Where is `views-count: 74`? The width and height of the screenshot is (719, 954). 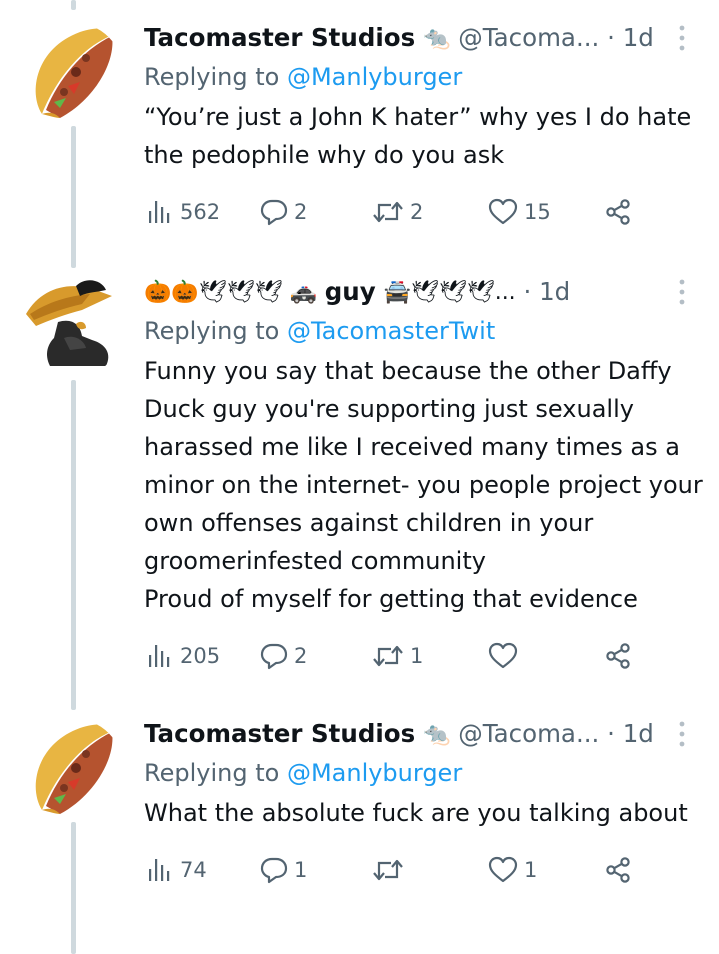
views-count: 74 is located at coordinates (193, 870).